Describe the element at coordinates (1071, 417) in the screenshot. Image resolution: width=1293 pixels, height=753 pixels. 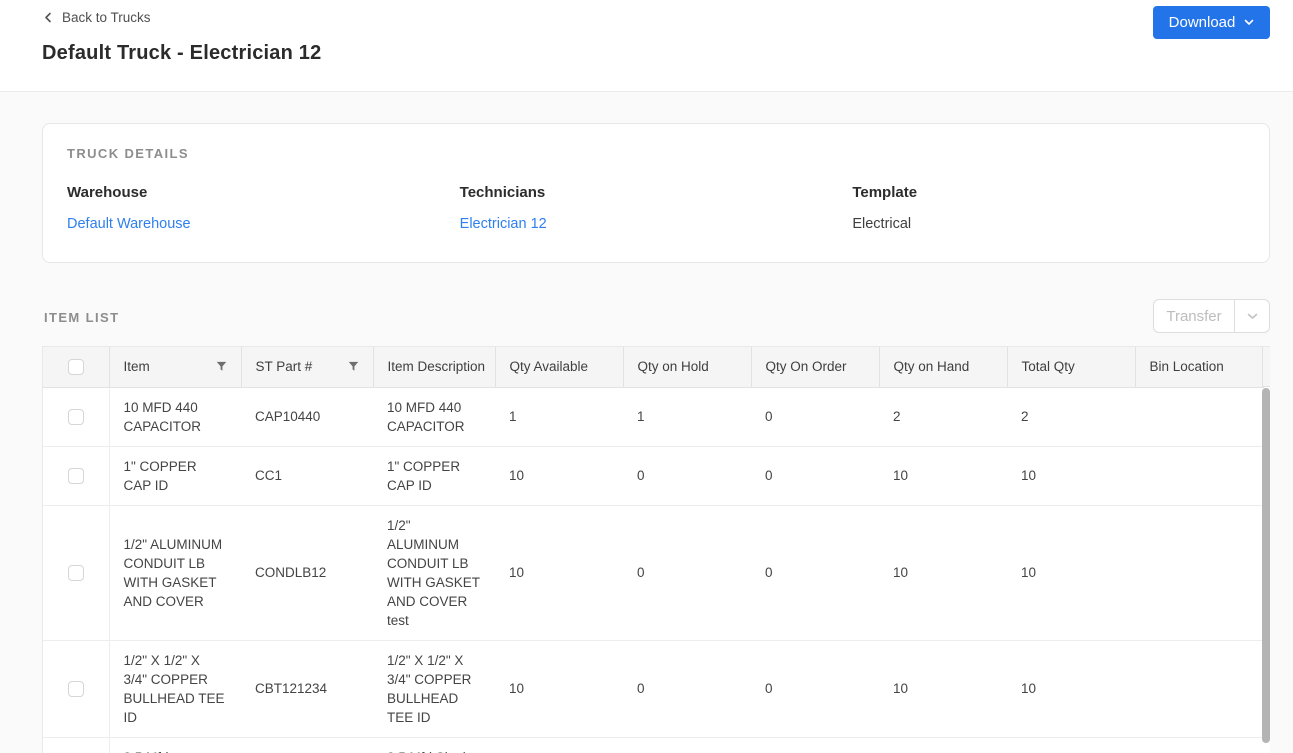
I see `cell-total_qty: 2` at that location.